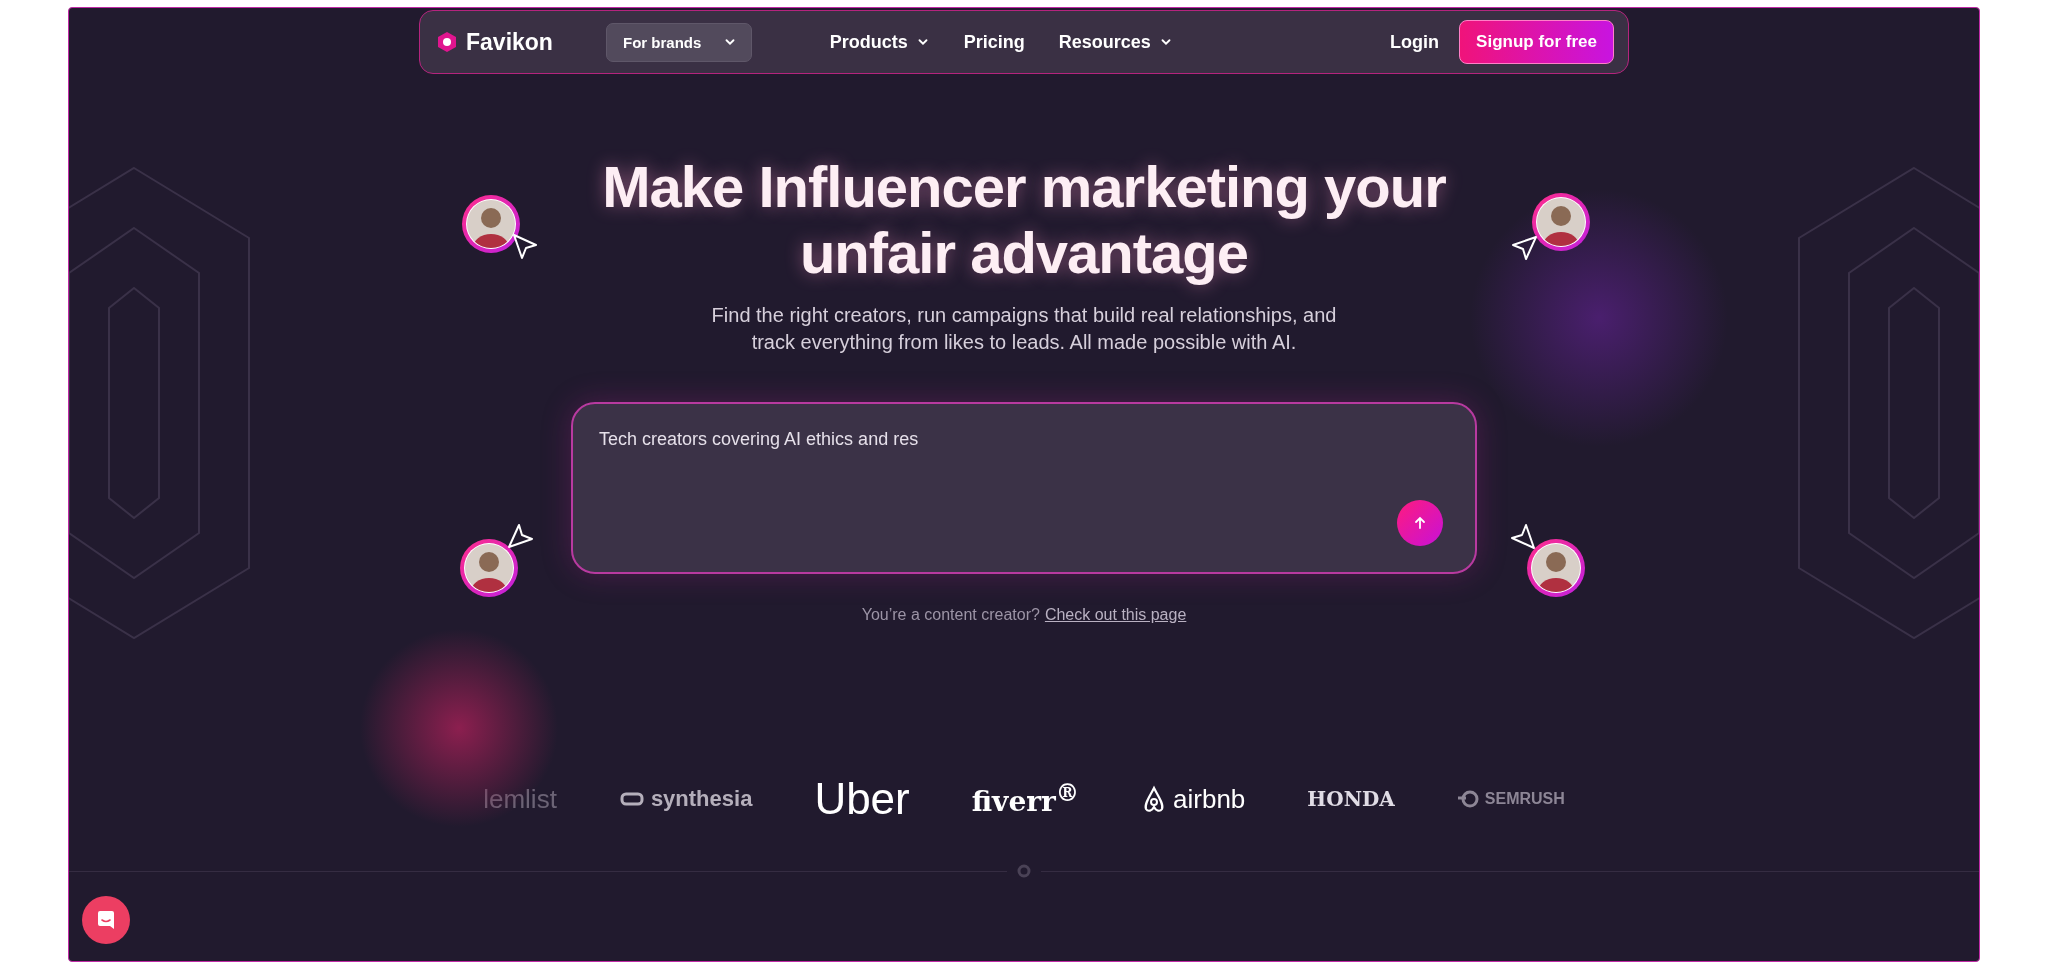  Describe the element at coordinates (1024, 253) in the screenshot. I see `hero-heading: unfair advantage` at that location.